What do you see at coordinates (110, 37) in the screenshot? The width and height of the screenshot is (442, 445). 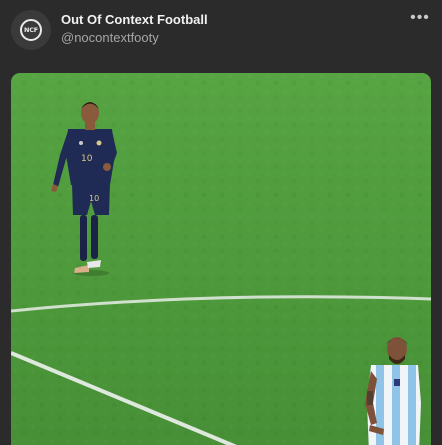 I see `author-handle: @nocontextfooty` at bounding box center [110, 37].